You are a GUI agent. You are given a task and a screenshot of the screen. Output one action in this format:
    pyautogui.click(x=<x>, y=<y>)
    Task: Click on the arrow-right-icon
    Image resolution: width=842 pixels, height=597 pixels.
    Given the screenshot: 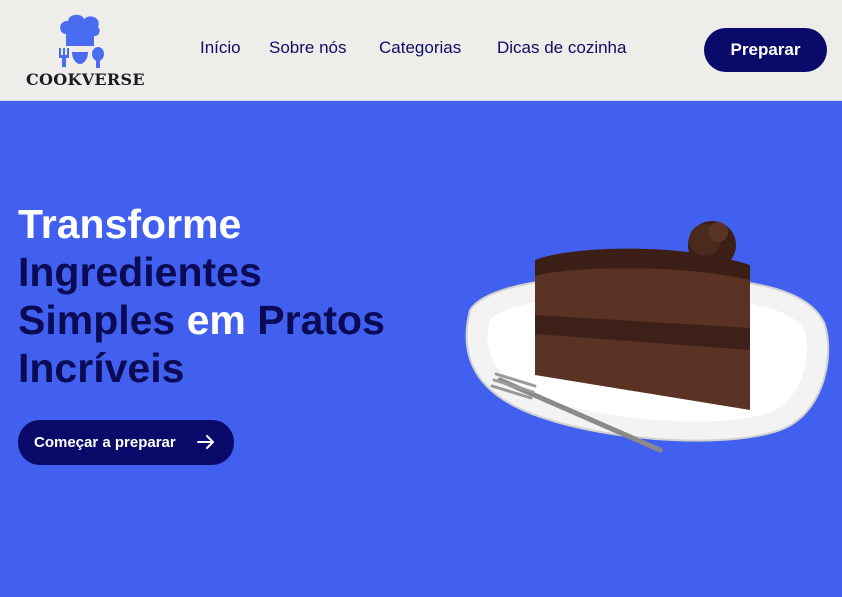 What is the action you would take?
    pyautogui.click(x=205, y=442)
    